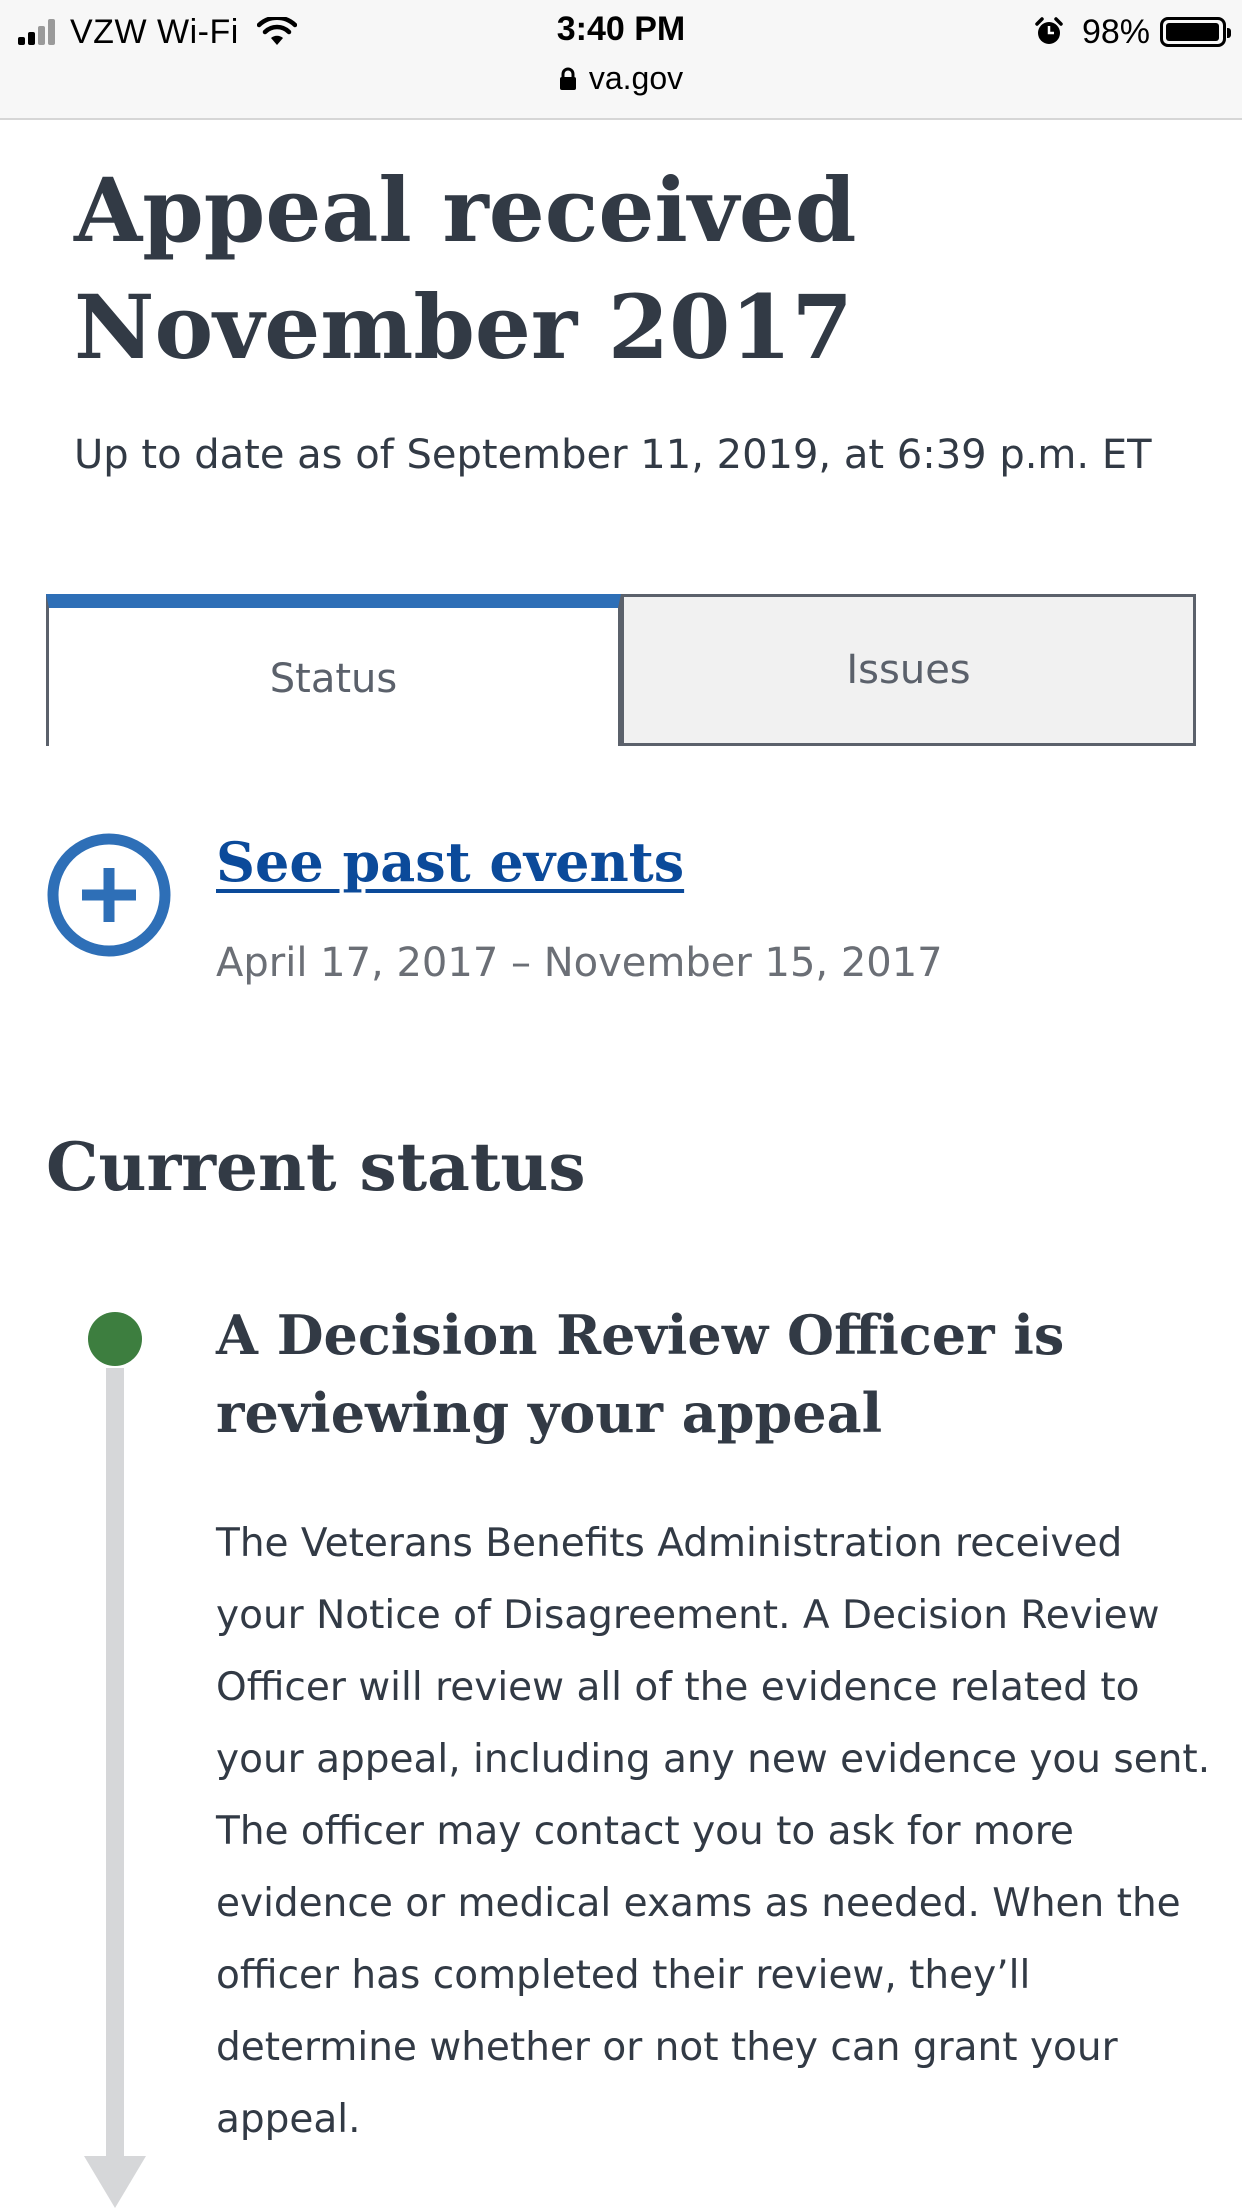 The width and height of the screenshot is (1242, 2208). What do you see at coordinates (579, 963) in the screenshot?
I see `past-events-date-range: April 17, 2017 – November 15, 2017` at bounding box center [579, 963].